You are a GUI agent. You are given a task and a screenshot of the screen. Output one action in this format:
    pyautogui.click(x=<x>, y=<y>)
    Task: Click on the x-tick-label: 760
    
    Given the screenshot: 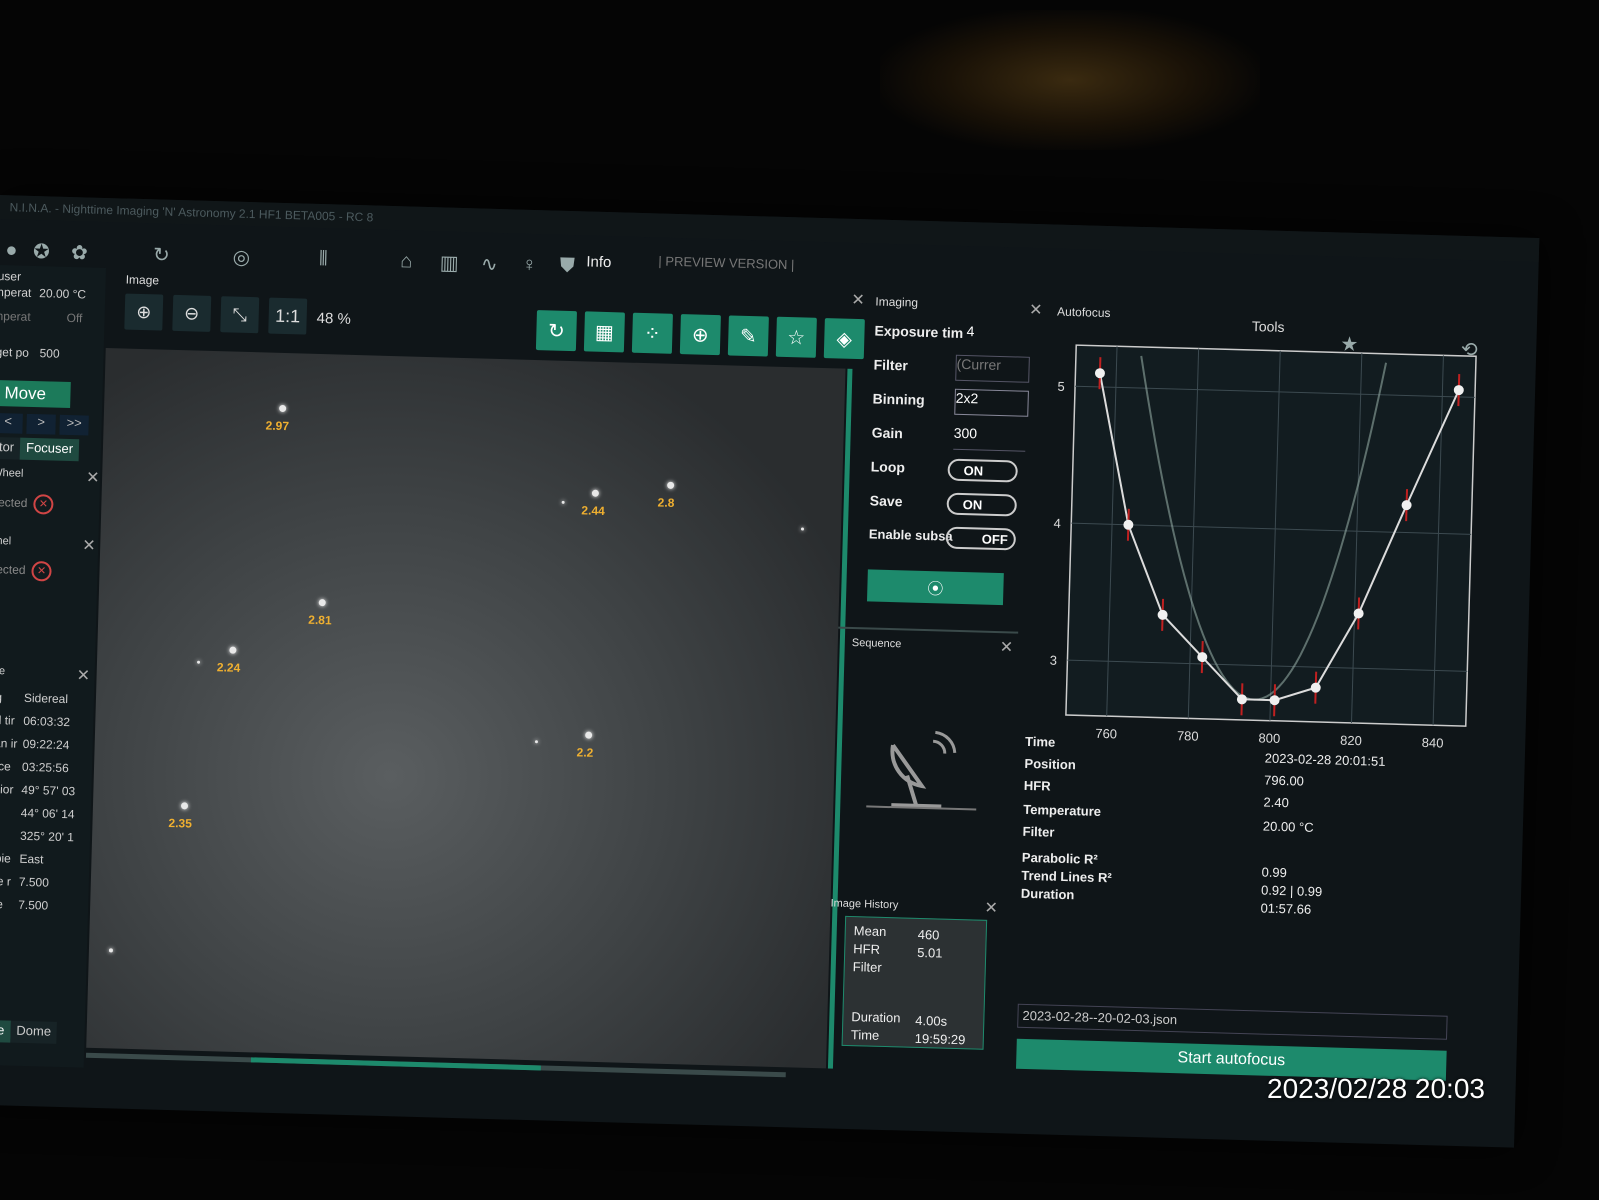 What is the action you would take?
    pyautogui.click(x=1106, y=734)
    